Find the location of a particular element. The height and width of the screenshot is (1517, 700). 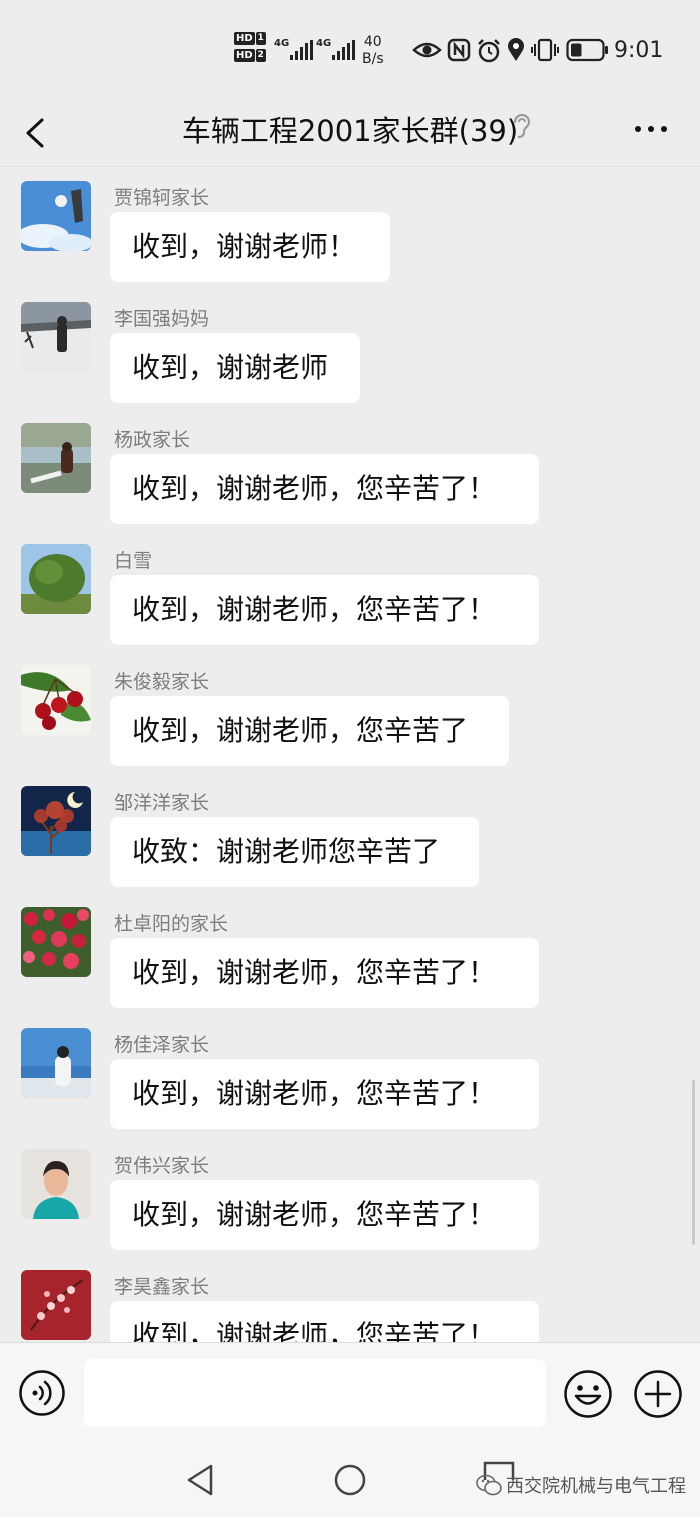

message-row: 杨政家长 收到，谢谢老师，您辛苦了！ is located at coordinates (350, 469).